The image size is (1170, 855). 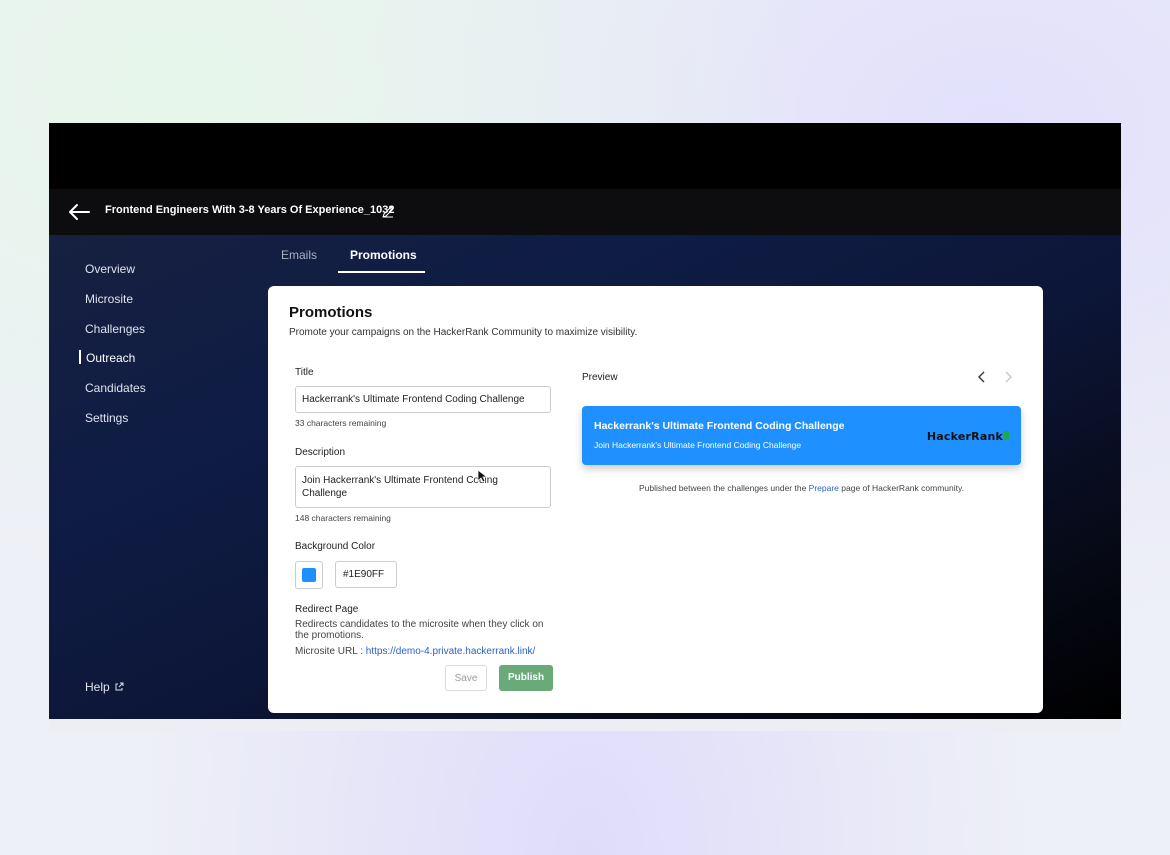 What do you see at coordinates (115, 329) in the screenshot?
I see `sidebar-item-challenges: Challenges` at bounding box center [115, 329].